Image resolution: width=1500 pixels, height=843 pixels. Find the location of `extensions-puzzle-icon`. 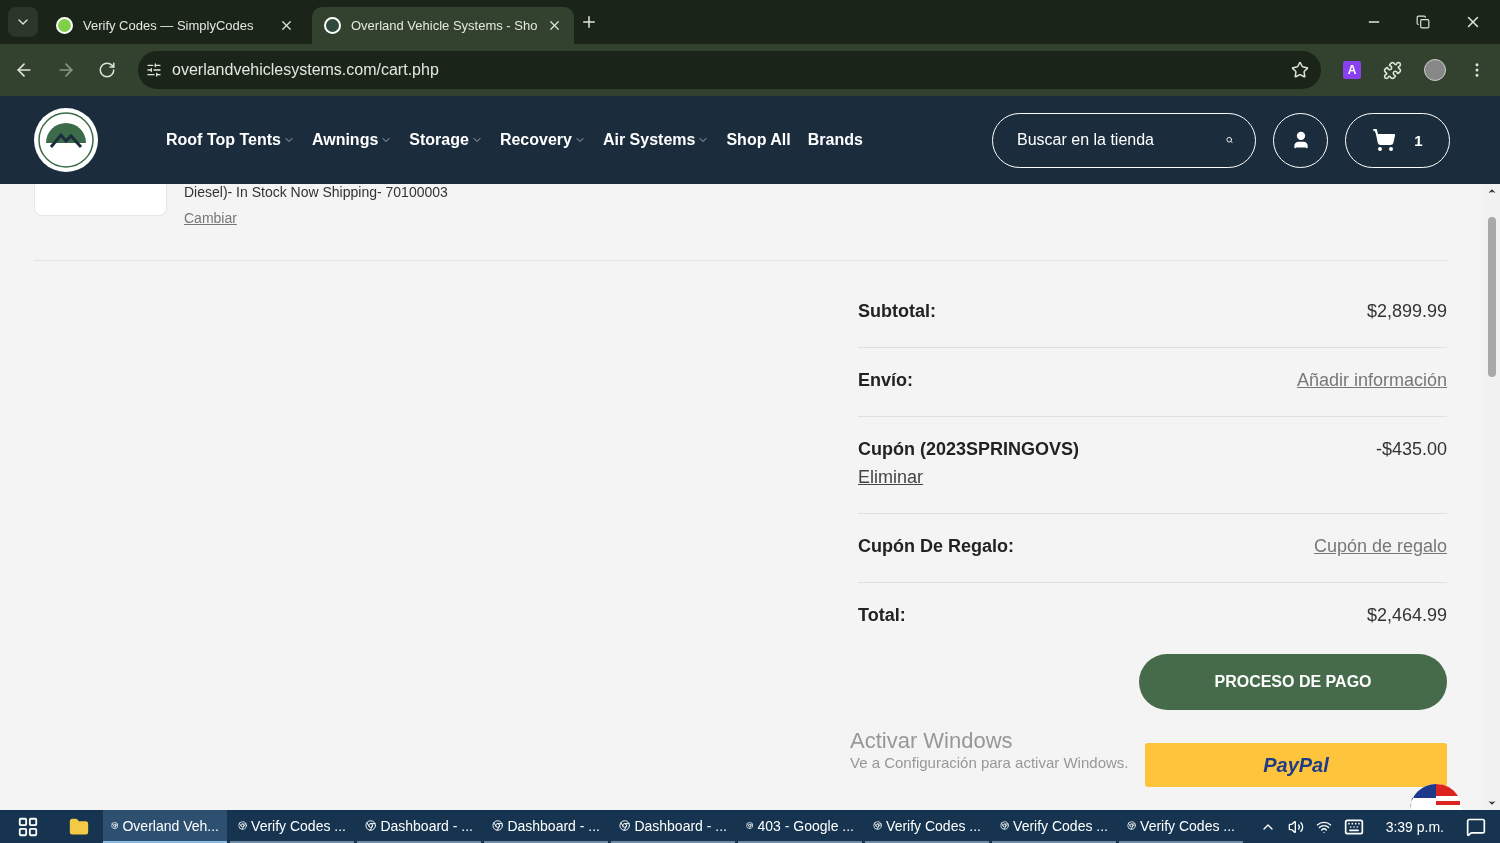

extensions-puzzle-icon is located at coordinates (1392, 70).